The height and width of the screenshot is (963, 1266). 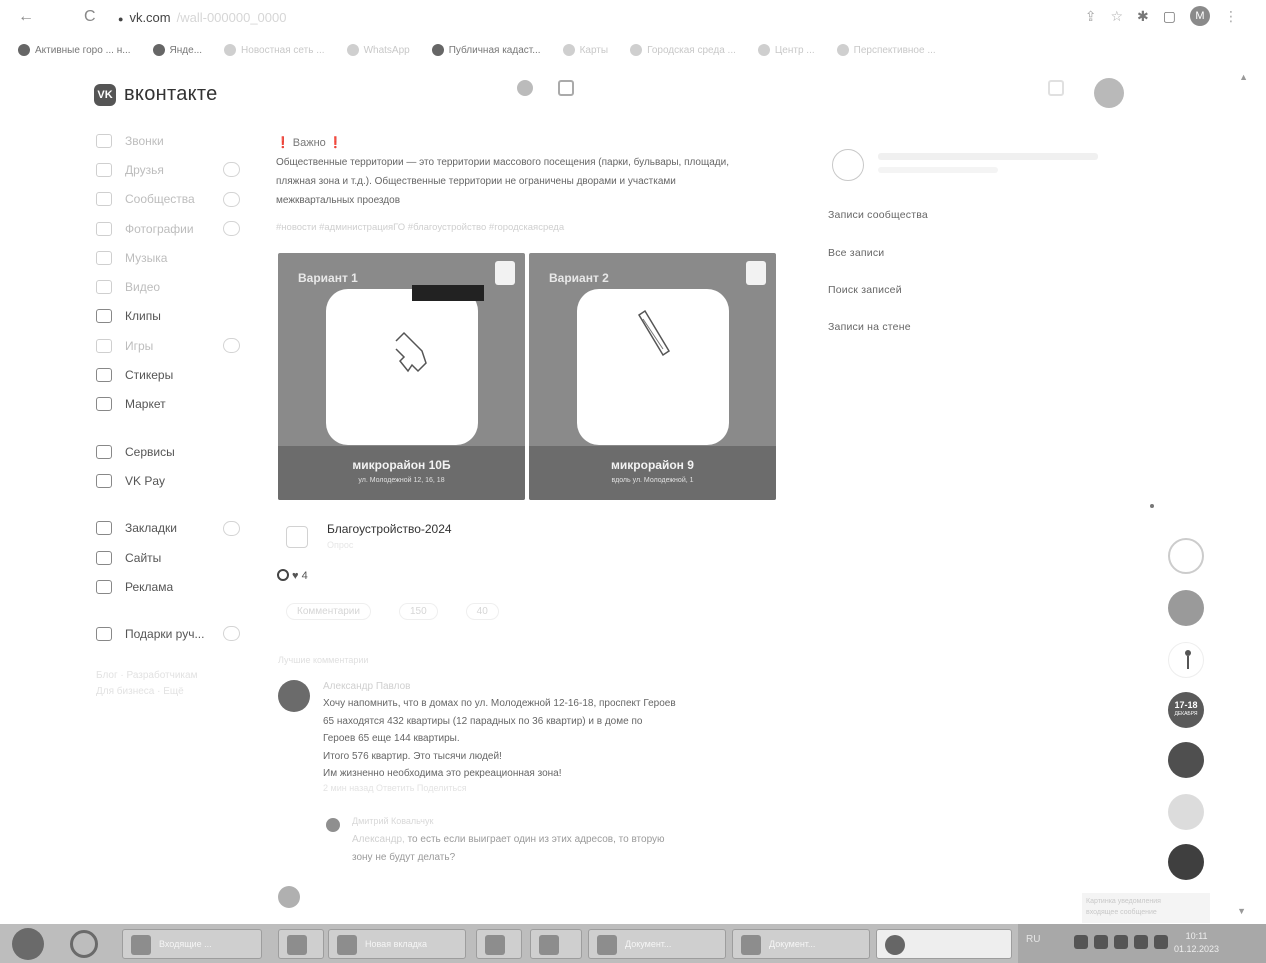 I want to click on scroll-up-icon: ▲, so click(x=1243, y=77).